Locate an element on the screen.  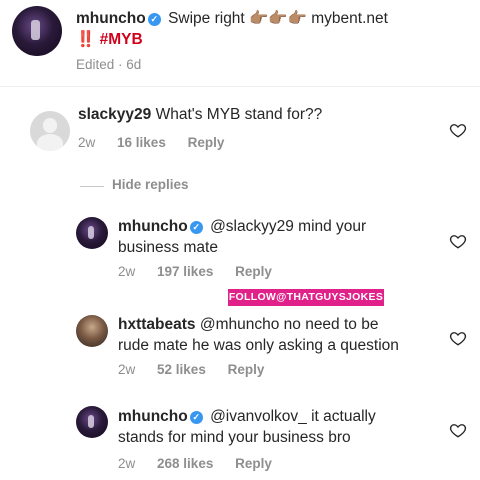
comment-body: @ivanvolkov_ it actually is located at coordinates (293, 416).